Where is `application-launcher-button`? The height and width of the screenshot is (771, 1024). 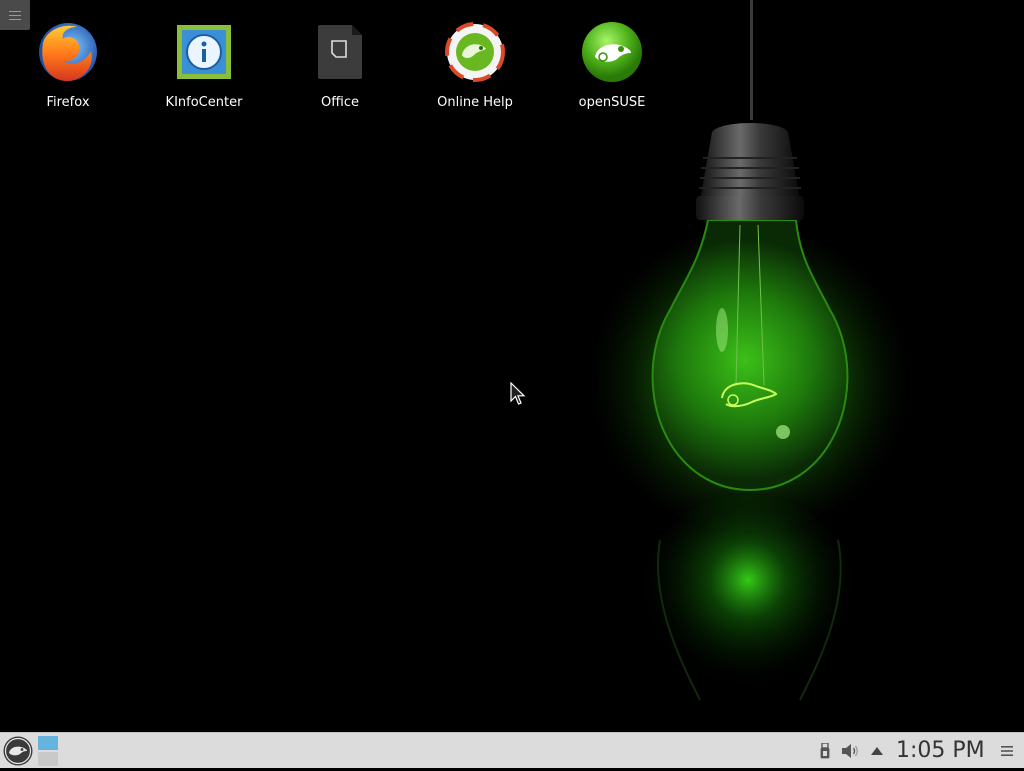
application-launcher-button is located at coordinates (18, 751).